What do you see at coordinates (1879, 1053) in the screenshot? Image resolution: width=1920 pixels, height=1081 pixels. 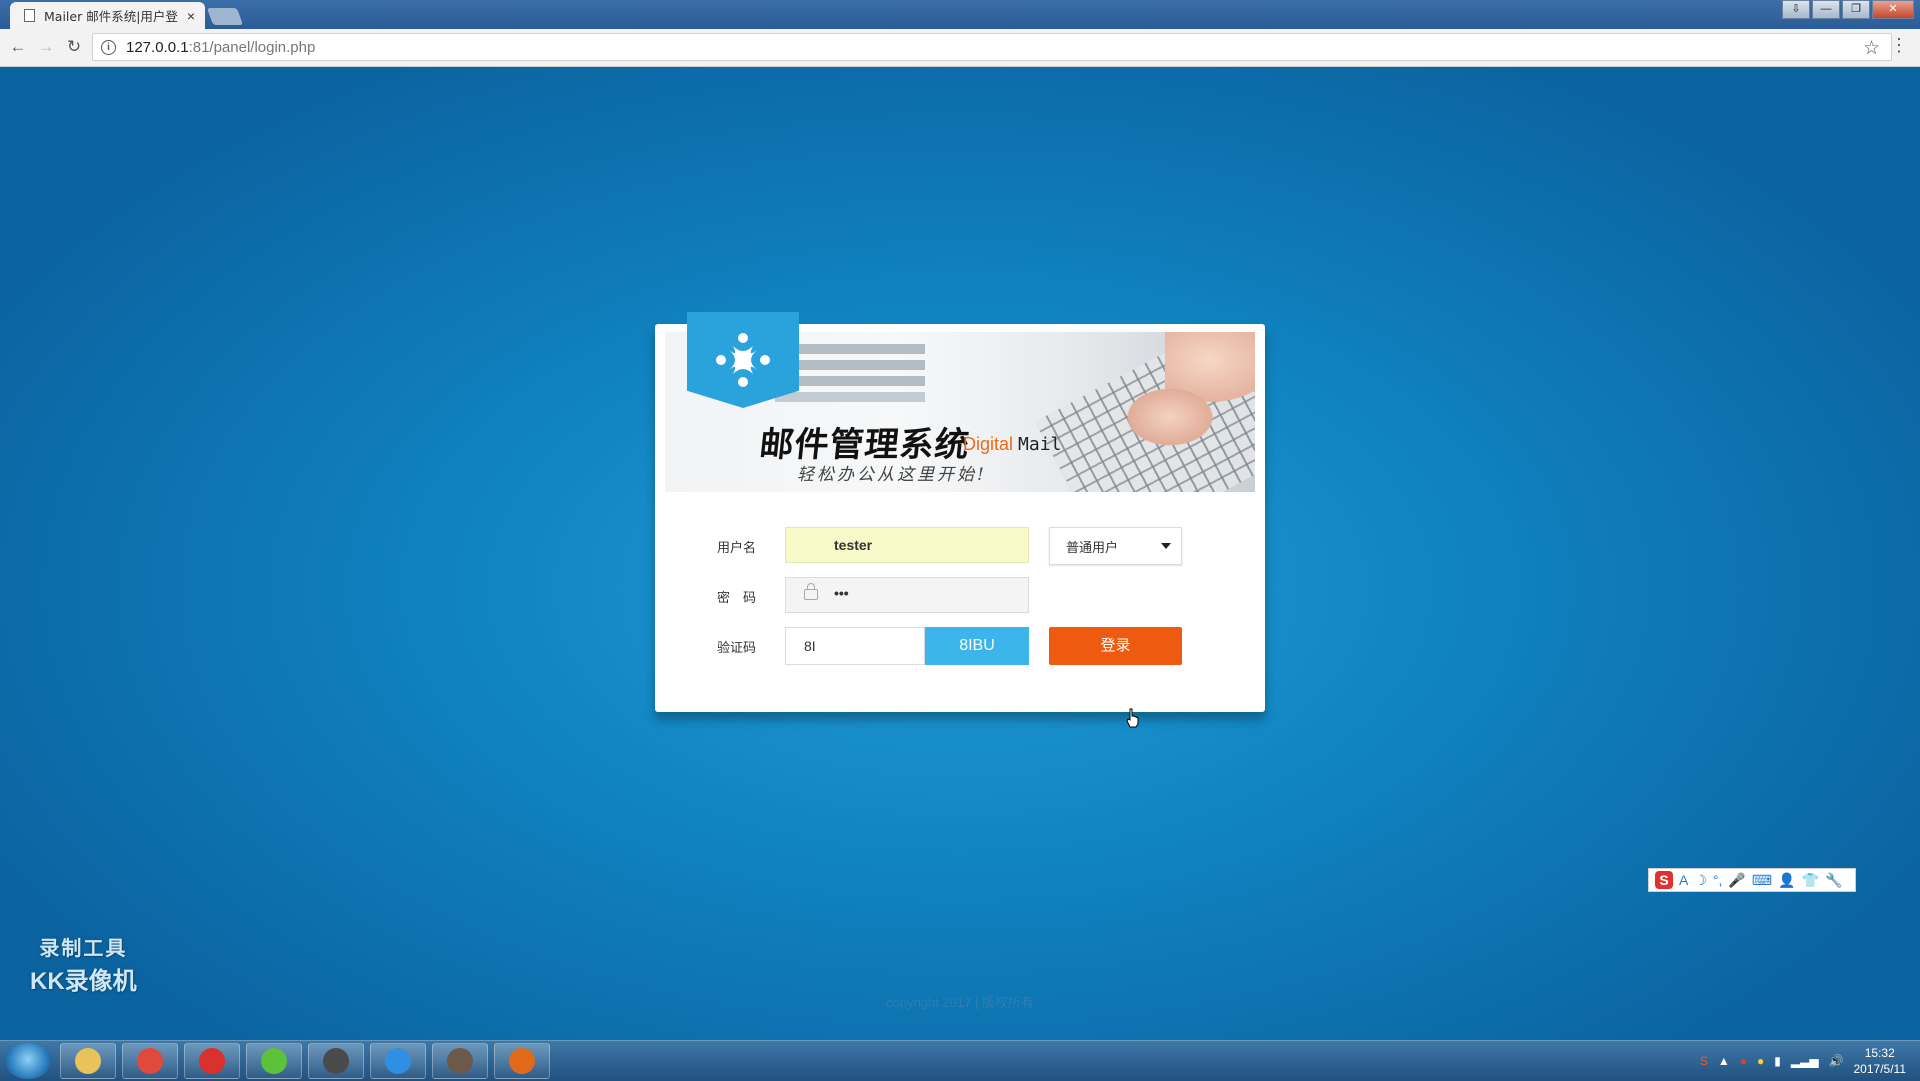 I see `clock-time: 15:32` at bounding box center [1879, 1053].